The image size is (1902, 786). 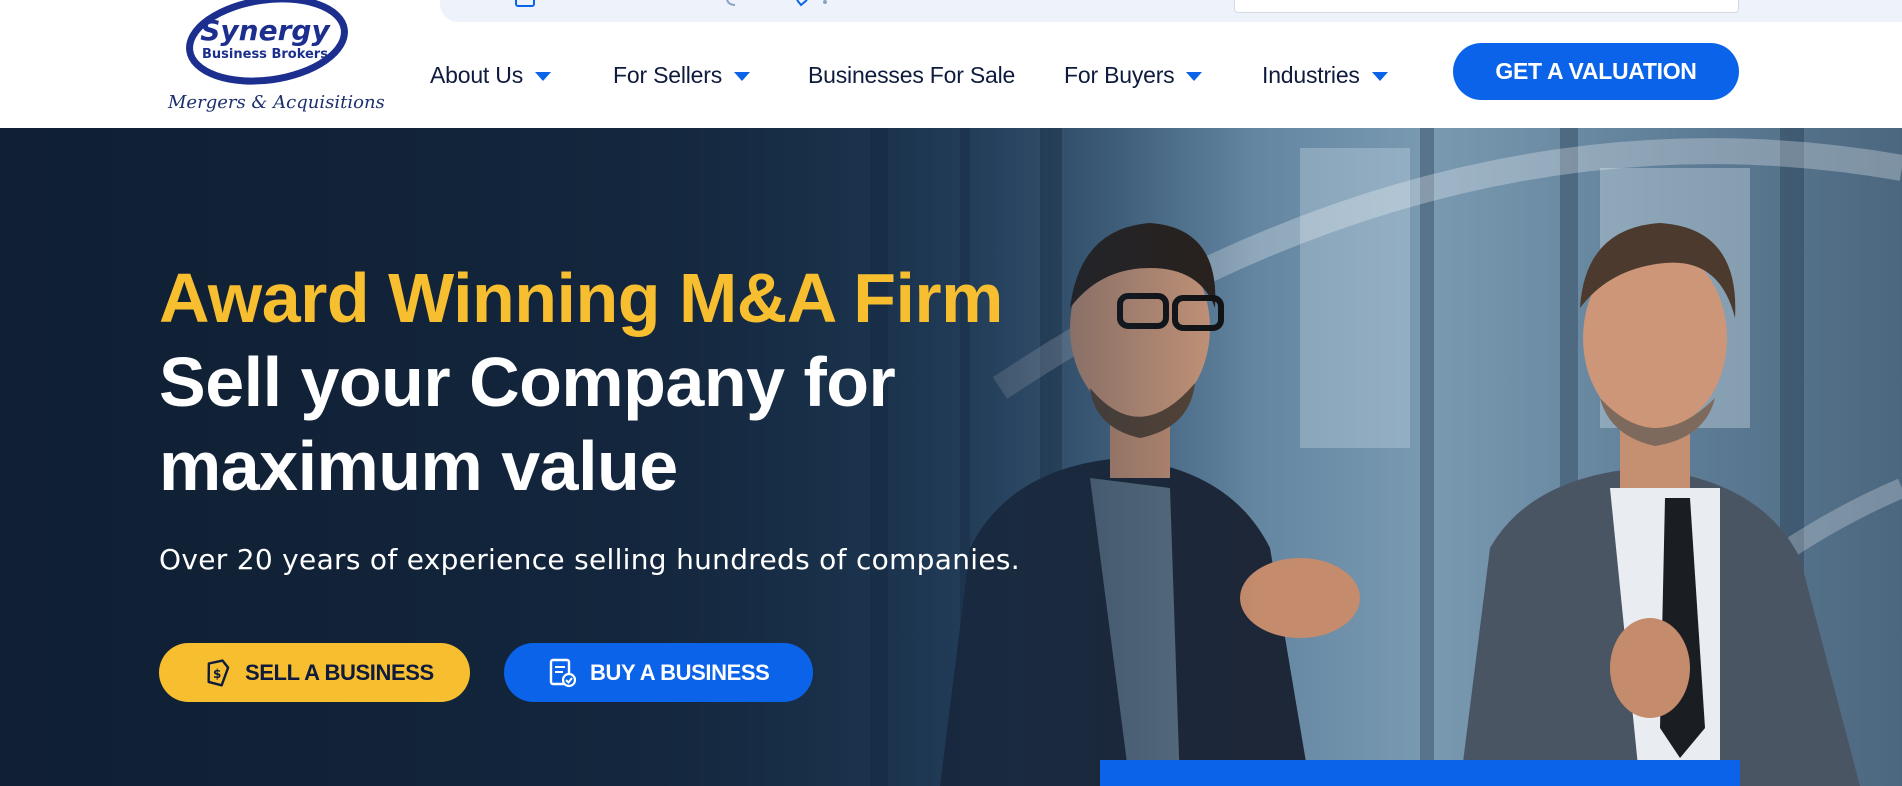 I want to click on hero-title-highlight: Award Winning M&A Firm, so click(x=581, y=298).